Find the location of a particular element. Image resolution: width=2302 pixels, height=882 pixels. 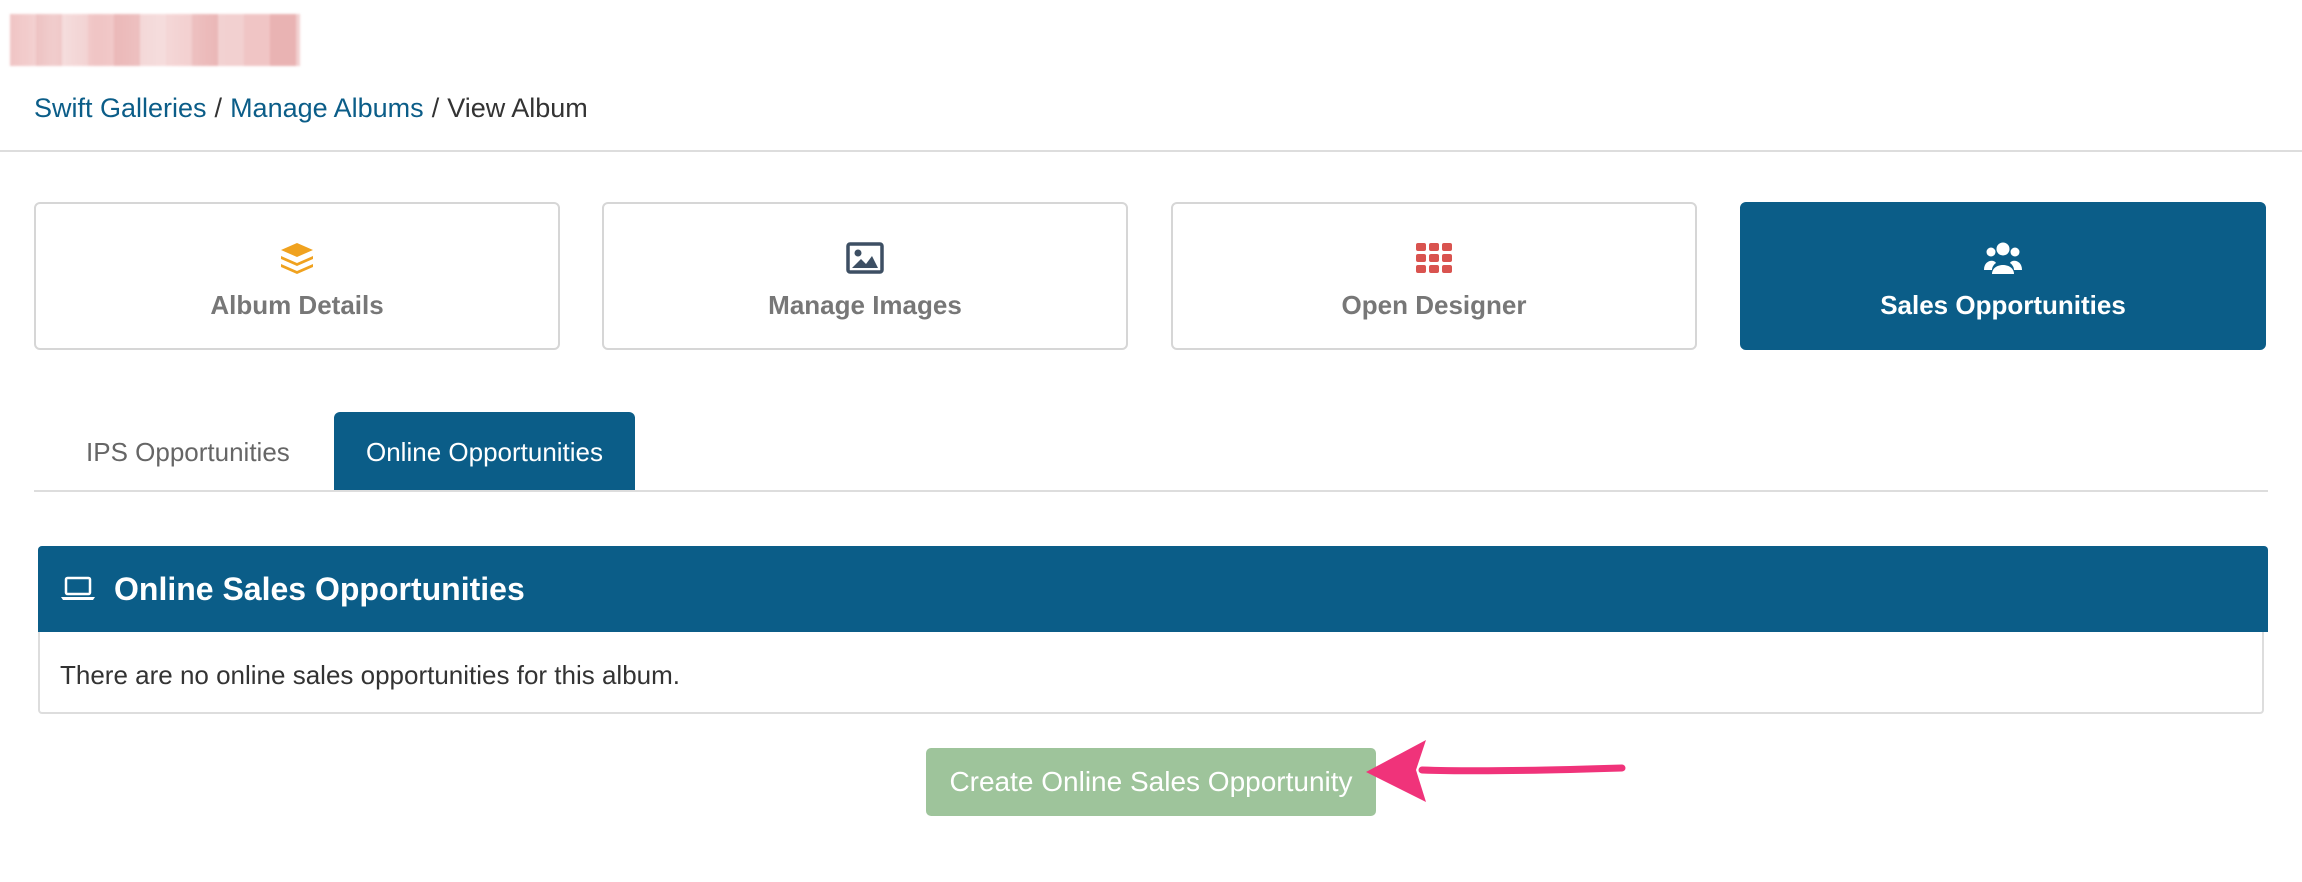

logo is located at coordinates (155, 40).